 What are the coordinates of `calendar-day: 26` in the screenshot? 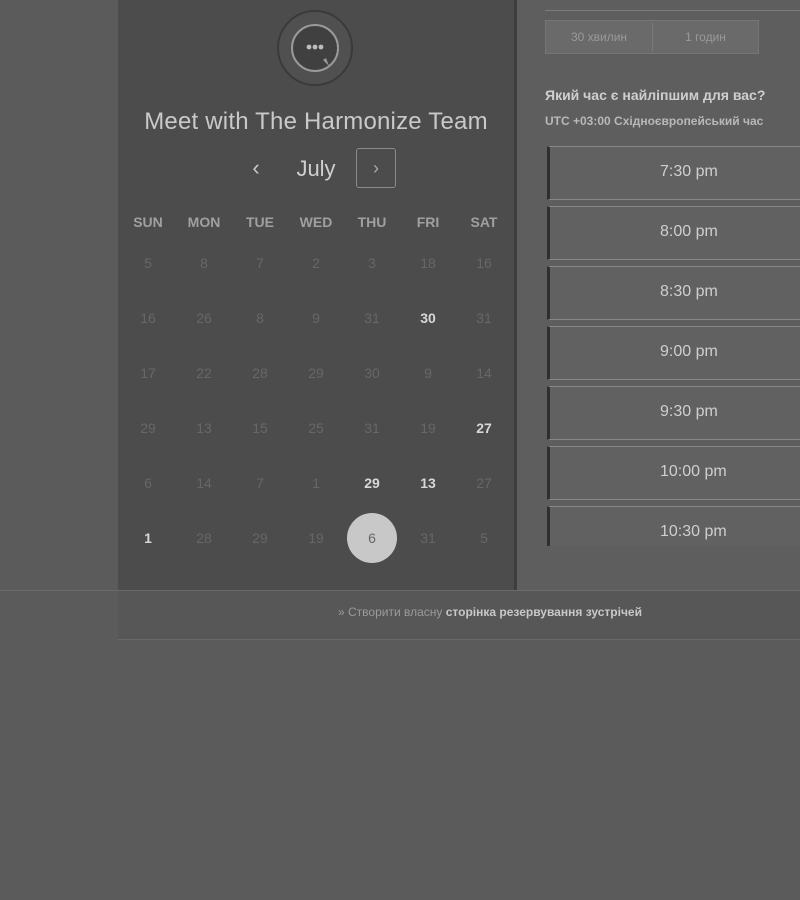 It's located at (204, 318).